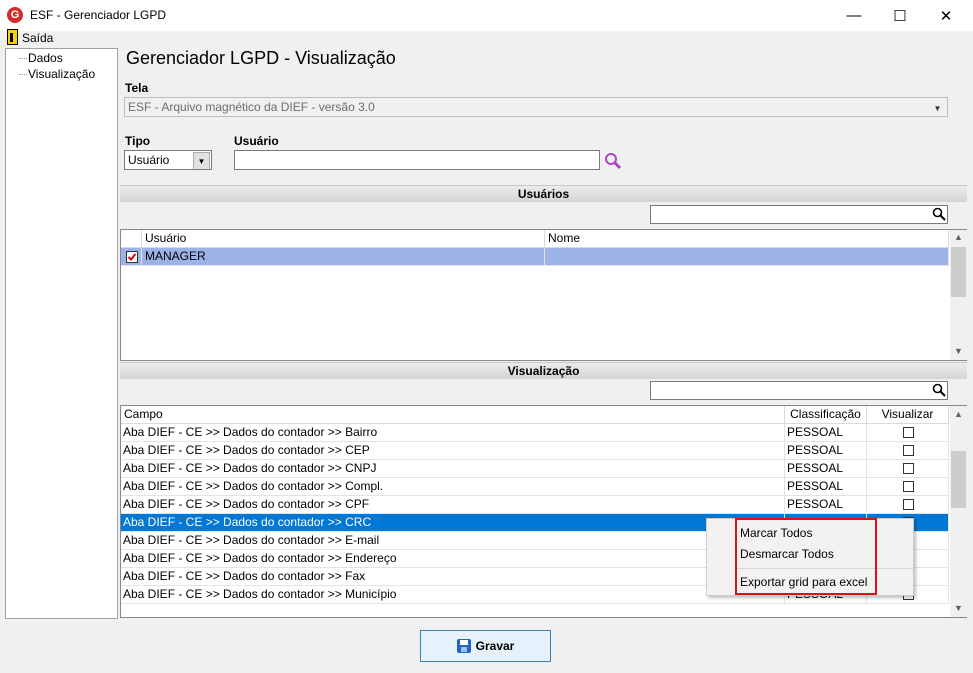  I want to click on annotation-highlight-box, so click(806, 556).